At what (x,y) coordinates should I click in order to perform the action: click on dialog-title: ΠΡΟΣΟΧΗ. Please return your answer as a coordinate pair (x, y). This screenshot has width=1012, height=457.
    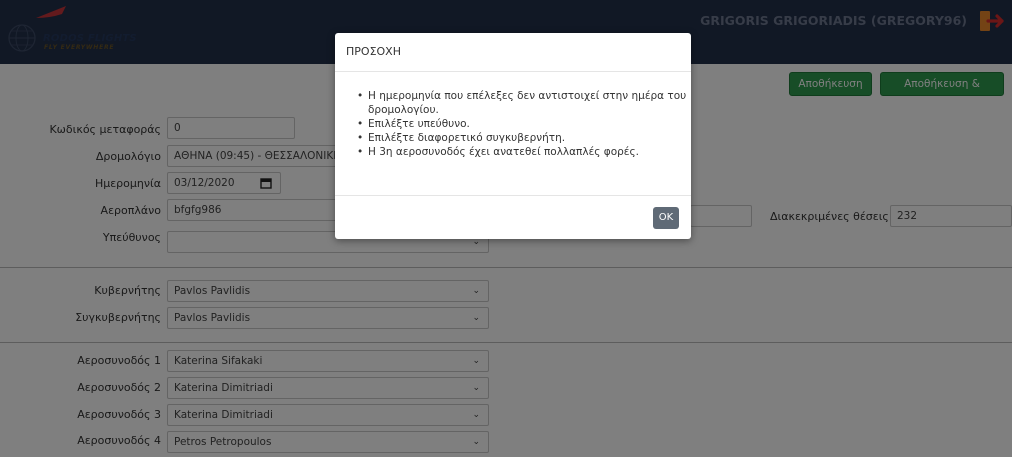
    Looking at the image, I should click on (373, 51).